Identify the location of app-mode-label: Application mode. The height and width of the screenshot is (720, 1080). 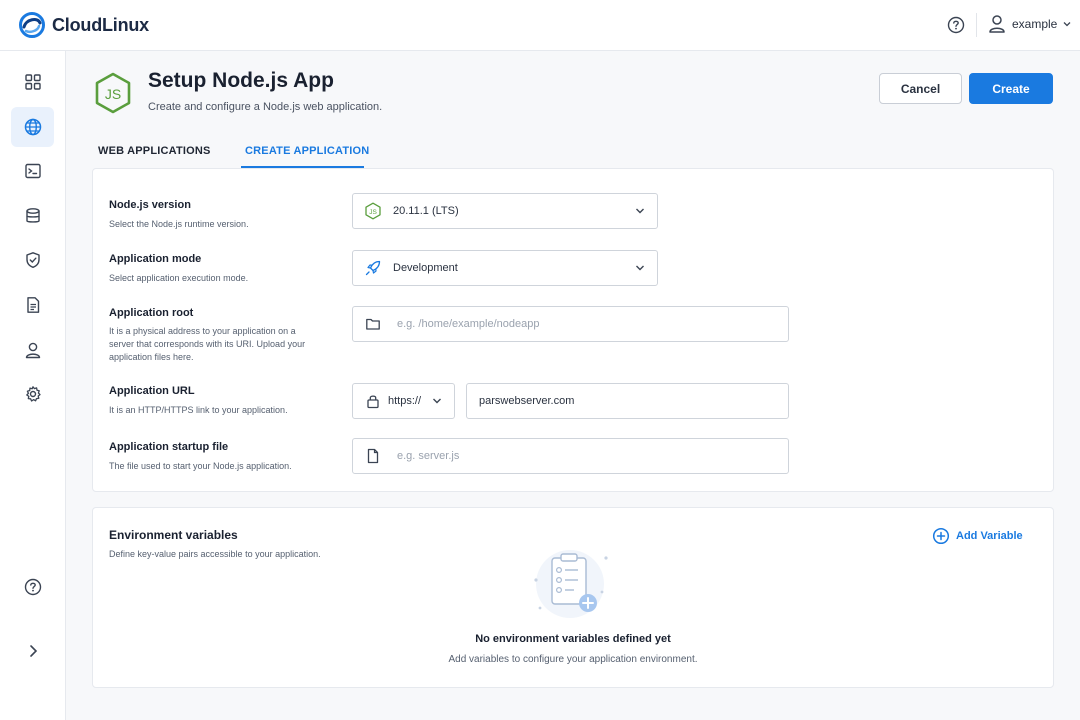
(155, 259).